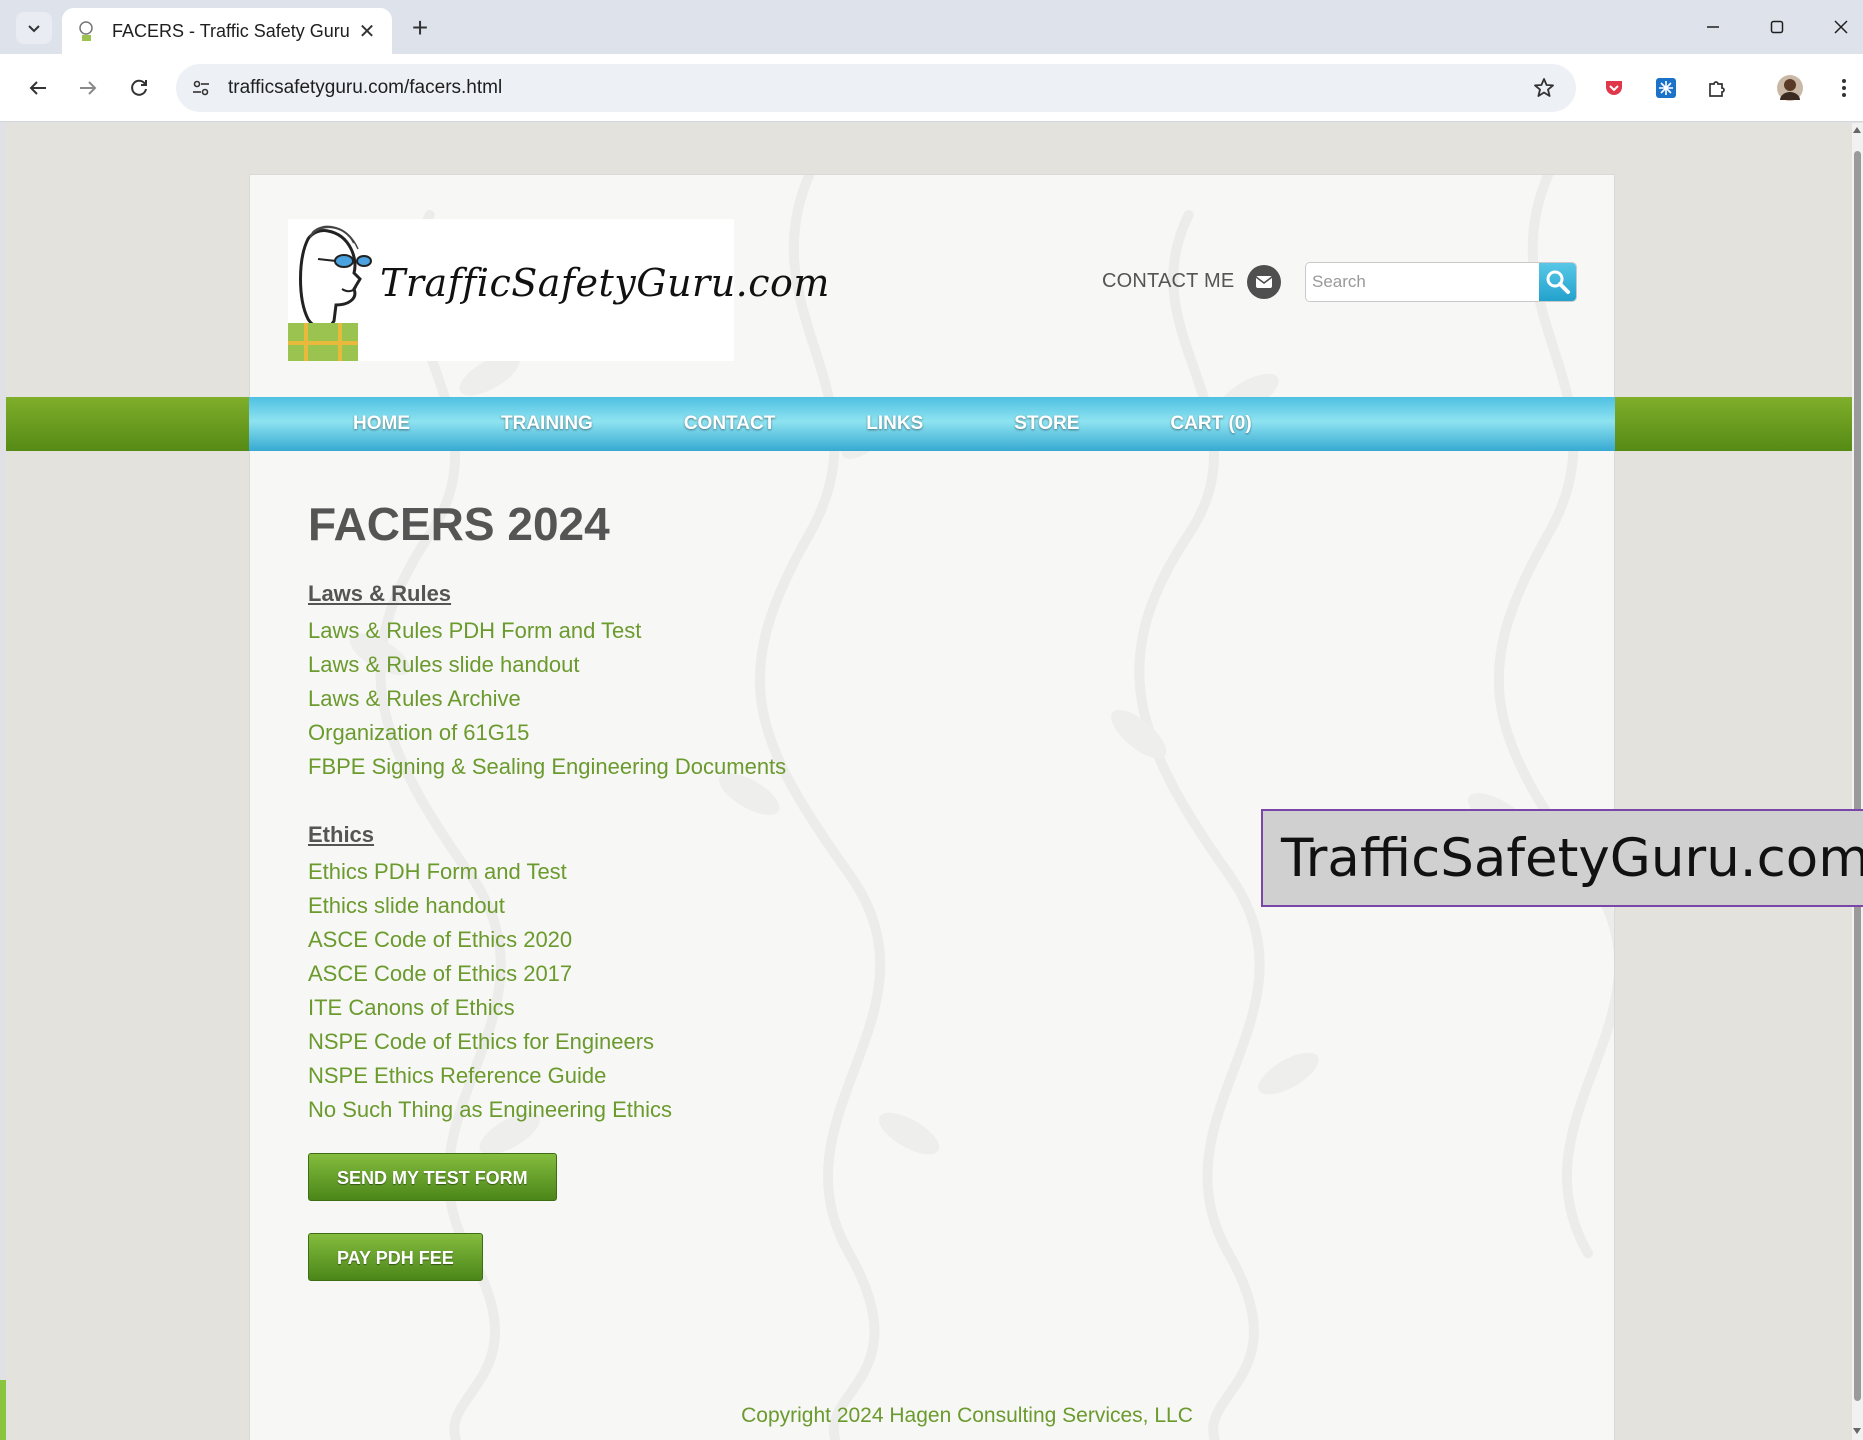  What do you see at coordinates (395, 1257) in the screenshot?
I see `pay-pdh-fee-button: PAY PDH FEE` at bounding box center [395, 1257].